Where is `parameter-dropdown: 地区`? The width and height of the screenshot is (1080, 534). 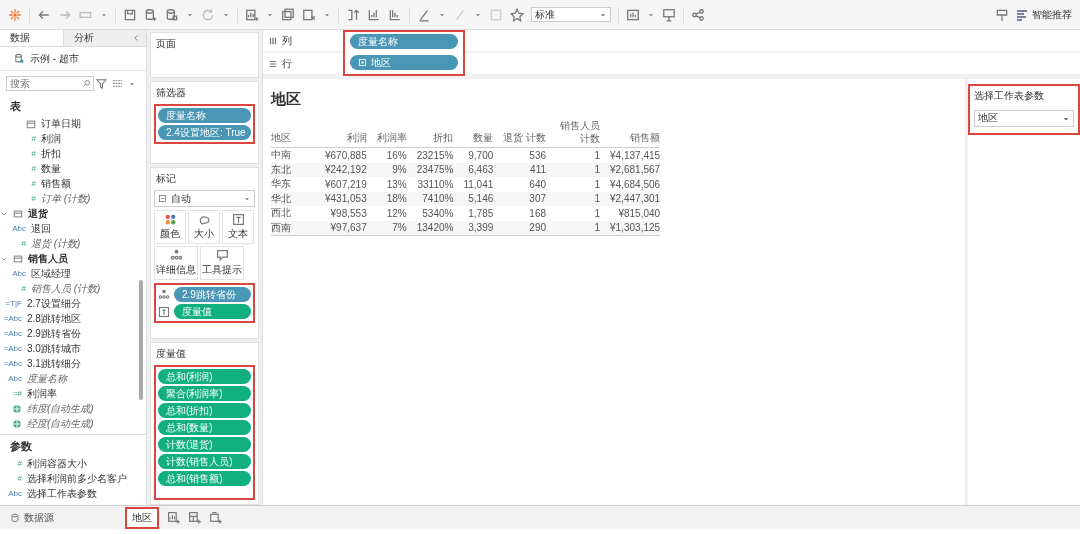
parameter-dropdown: 地区 is located at coordinates (1024, 118).